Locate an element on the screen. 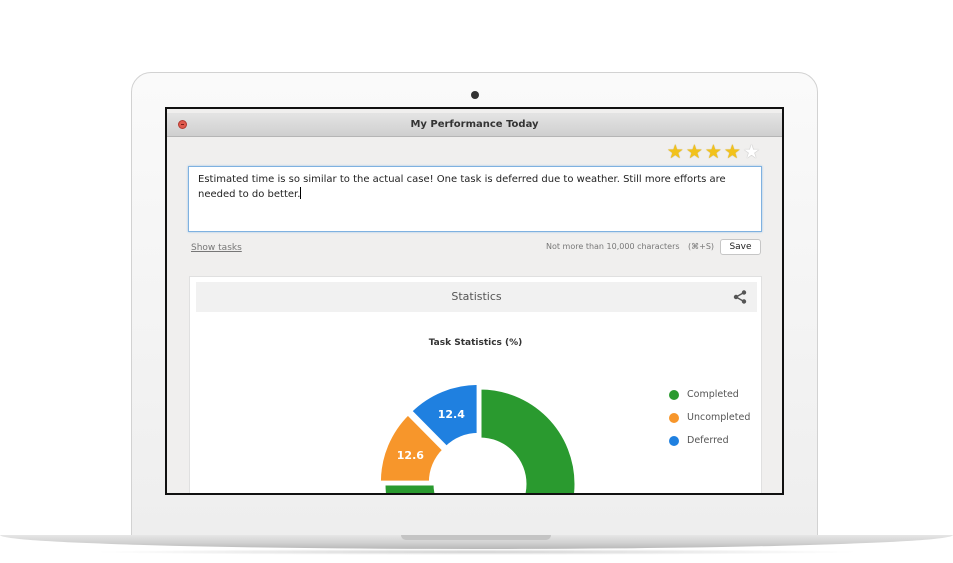  text-cursor is located at coordinates (301, 193).